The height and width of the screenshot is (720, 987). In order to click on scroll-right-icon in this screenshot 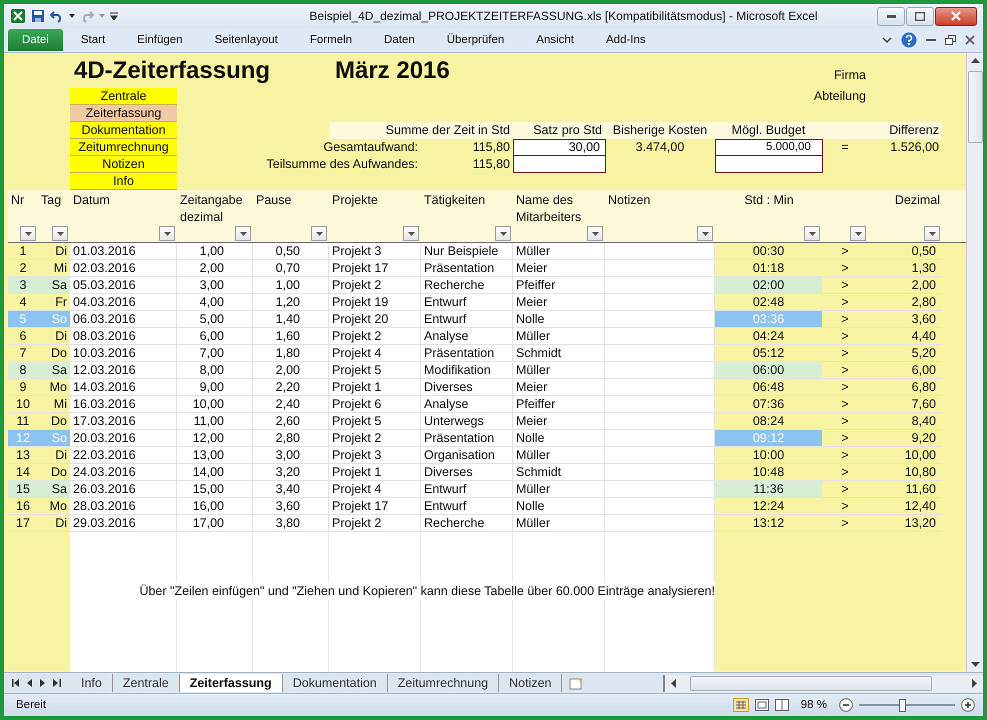, I will do `click(974, 683)`.